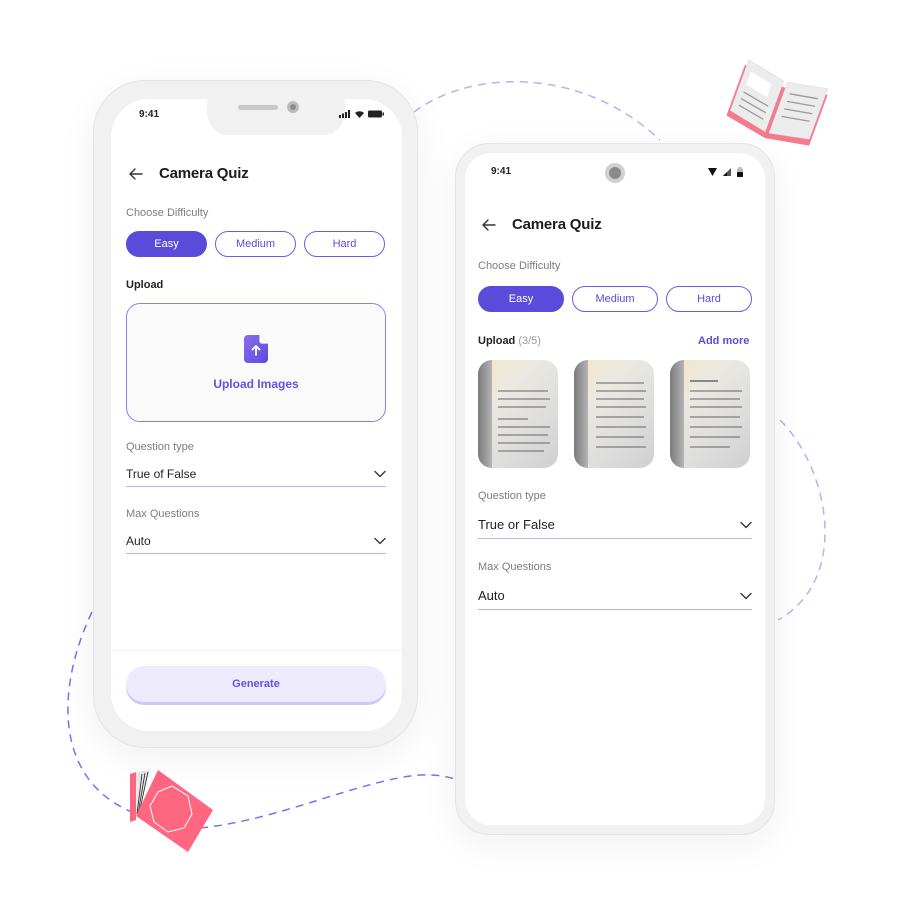 The height and width of the screenshot is (900, 900). Describe the element at coordinates (801, 520) in the screenshot. I see `dashed-path-right` at that location.